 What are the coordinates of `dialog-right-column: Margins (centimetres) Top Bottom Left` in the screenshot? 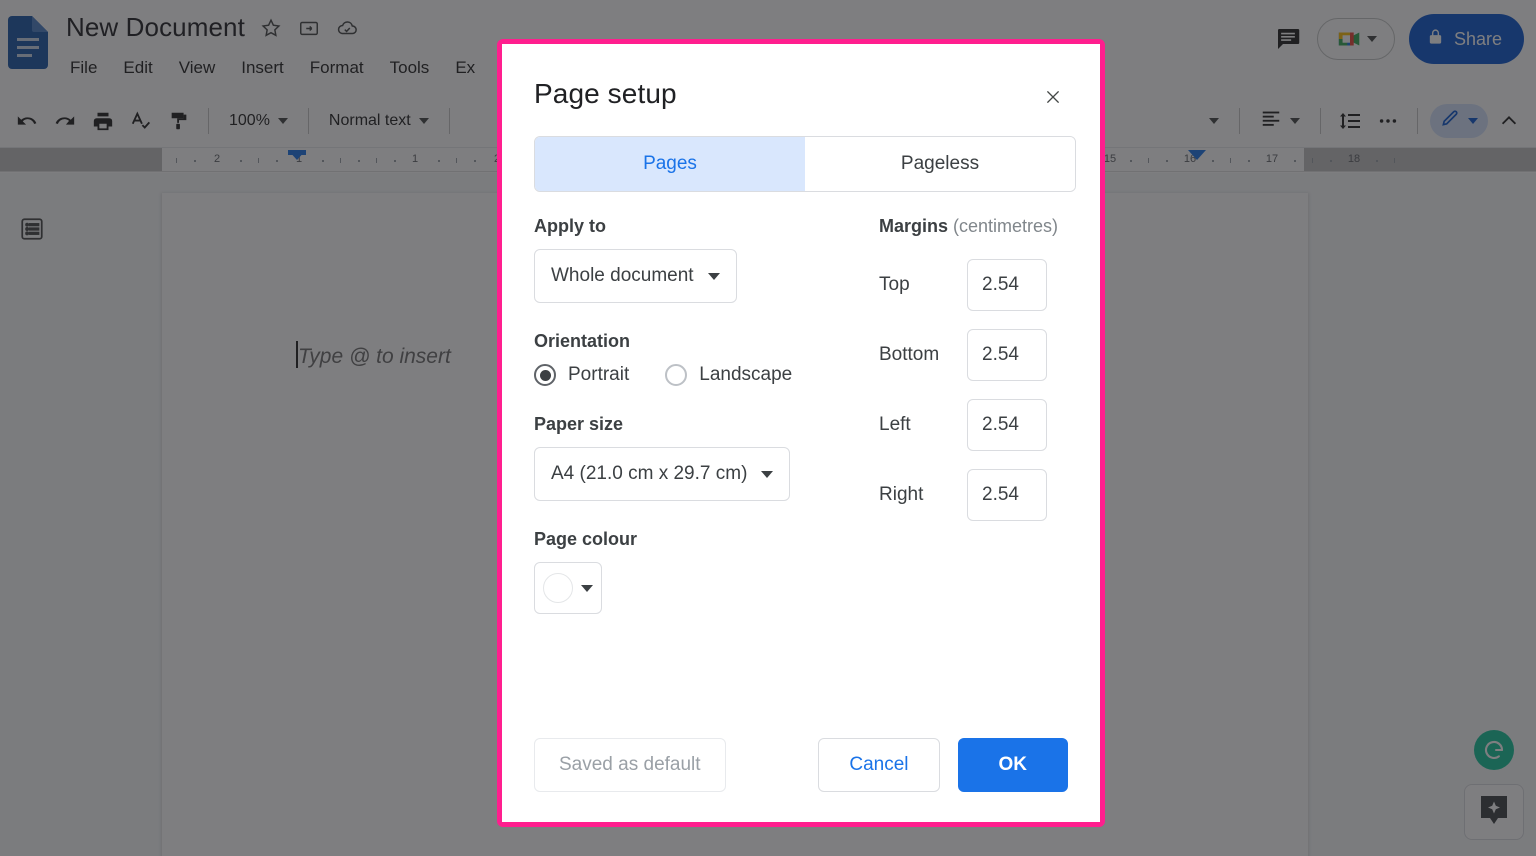 It's located at (973, 429).